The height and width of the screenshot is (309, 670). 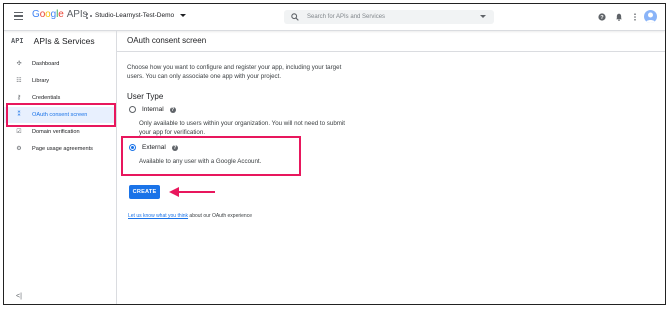 I want to click on menu-icon, so click(x=18, y=16).